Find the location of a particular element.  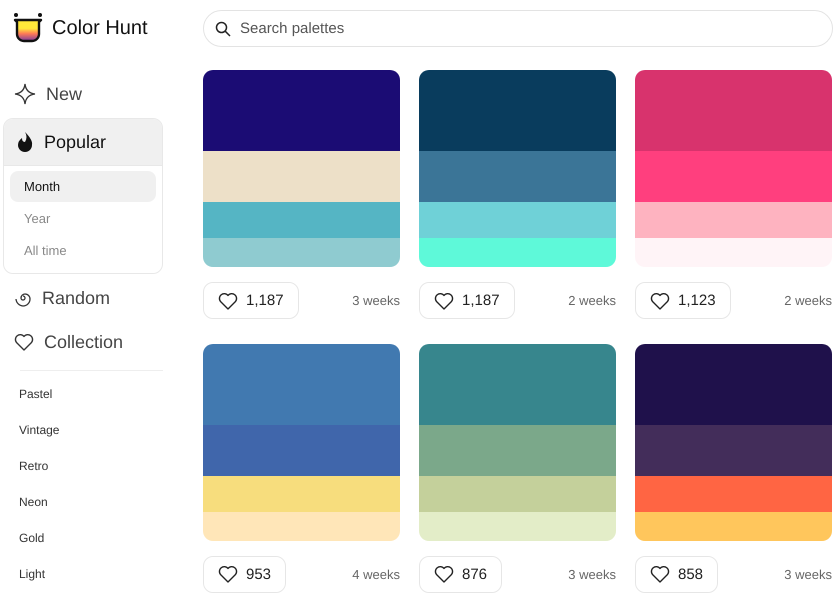

like-button: 1,123 is located at coordinates (683, 300).